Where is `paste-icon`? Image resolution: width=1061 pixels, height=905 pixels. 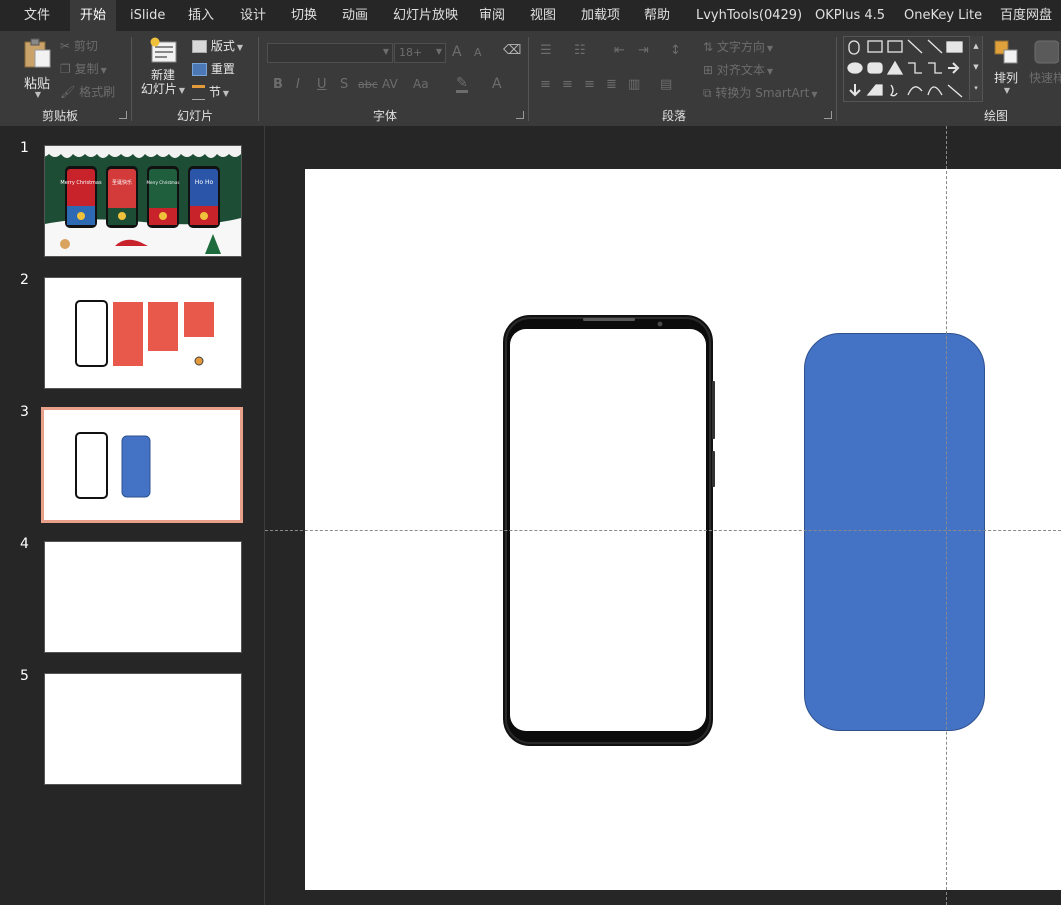
paste-icon is located at coordinates (37, 53).